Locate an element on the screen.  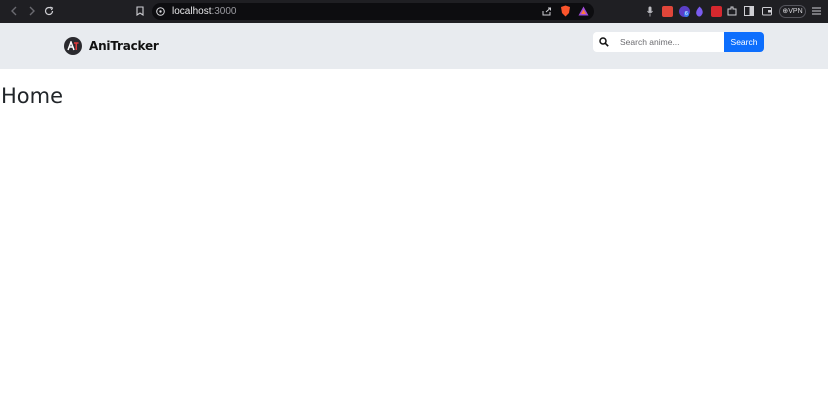
reload-icon is located at coordinates (49, 11).